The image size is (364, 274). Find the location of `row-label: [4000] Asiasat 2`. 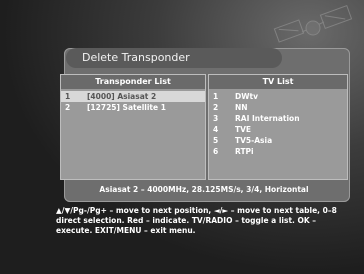

row-label: [4000] Asiasat 2 is located at coordinates (122, 96).